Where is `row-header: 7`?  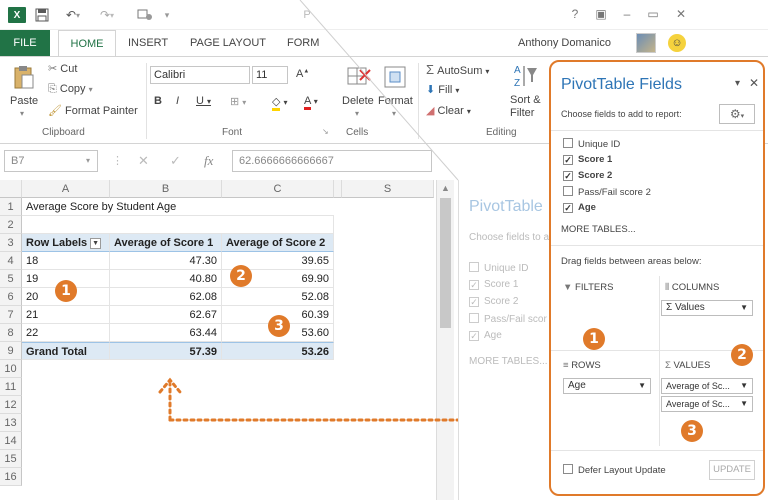 row-header: 7 is located at coordinates (11, 315).